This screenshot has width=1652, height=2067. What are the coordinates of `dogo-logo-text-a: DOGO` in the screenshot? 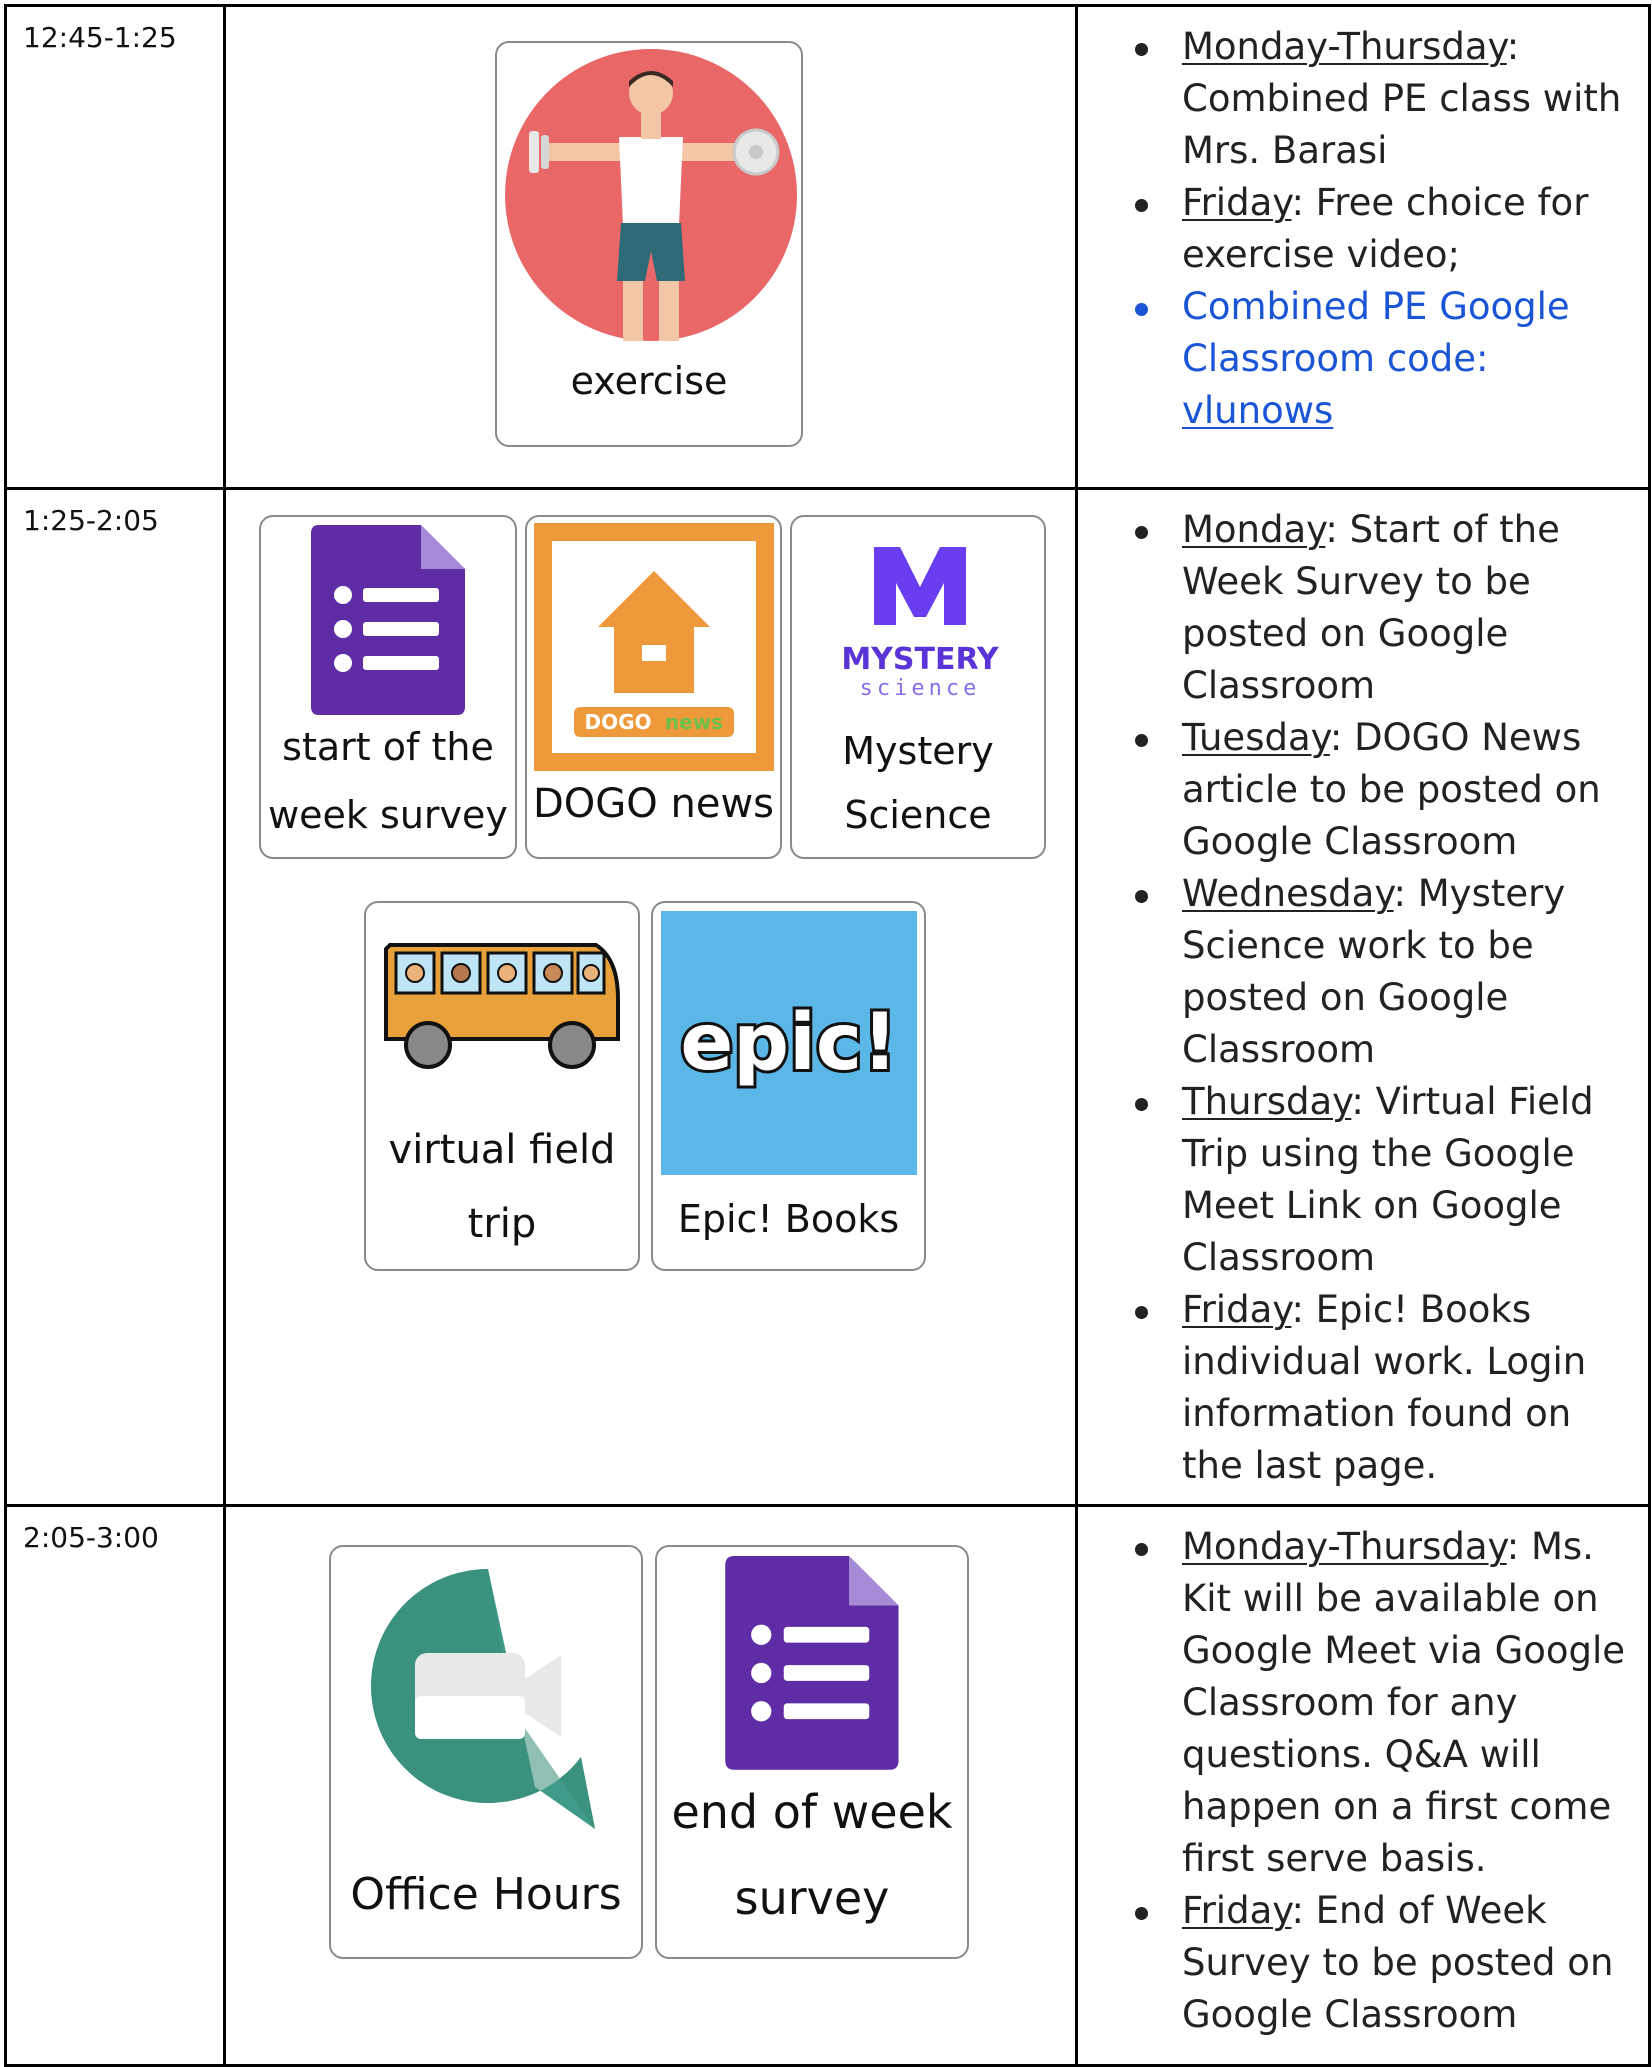 It's located at (617, 722).